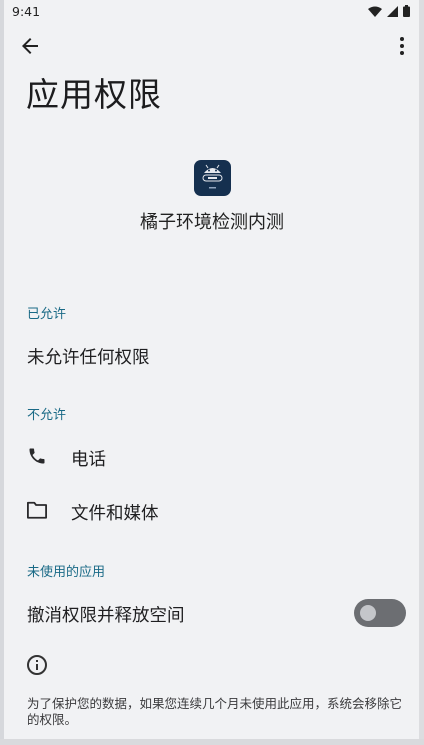  I want to click on info-icon, so click(37, 665).